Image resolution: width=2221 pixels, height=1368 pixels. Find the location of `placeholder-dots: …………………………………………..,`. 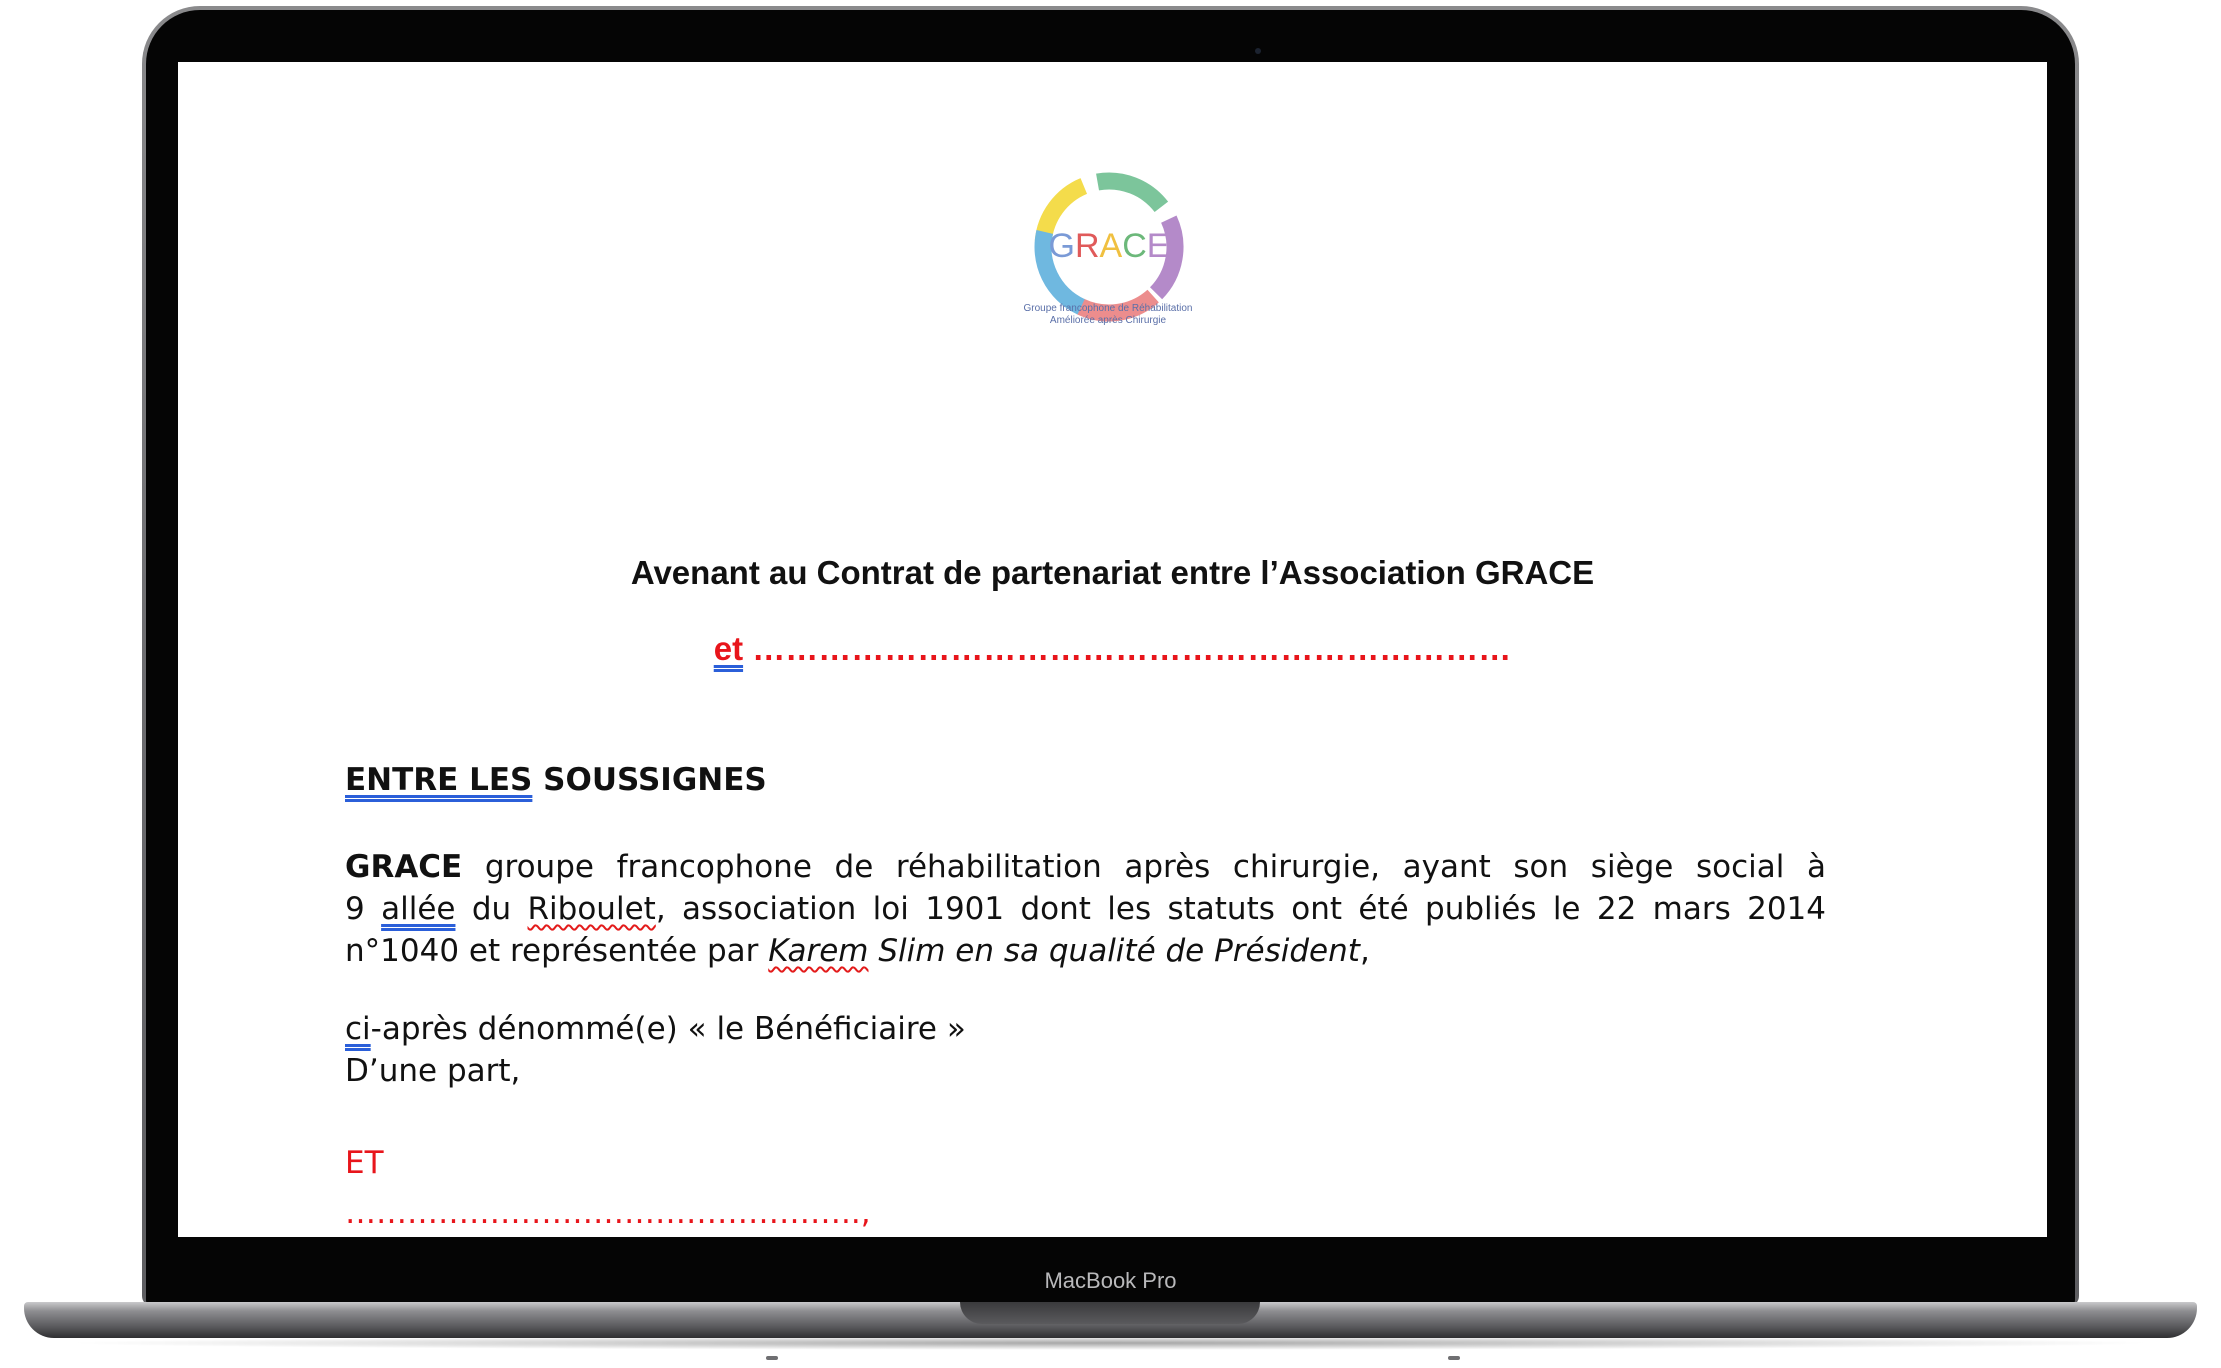

placeholder-dots: ………………………………………….., is located at coordinates (608, 1213).